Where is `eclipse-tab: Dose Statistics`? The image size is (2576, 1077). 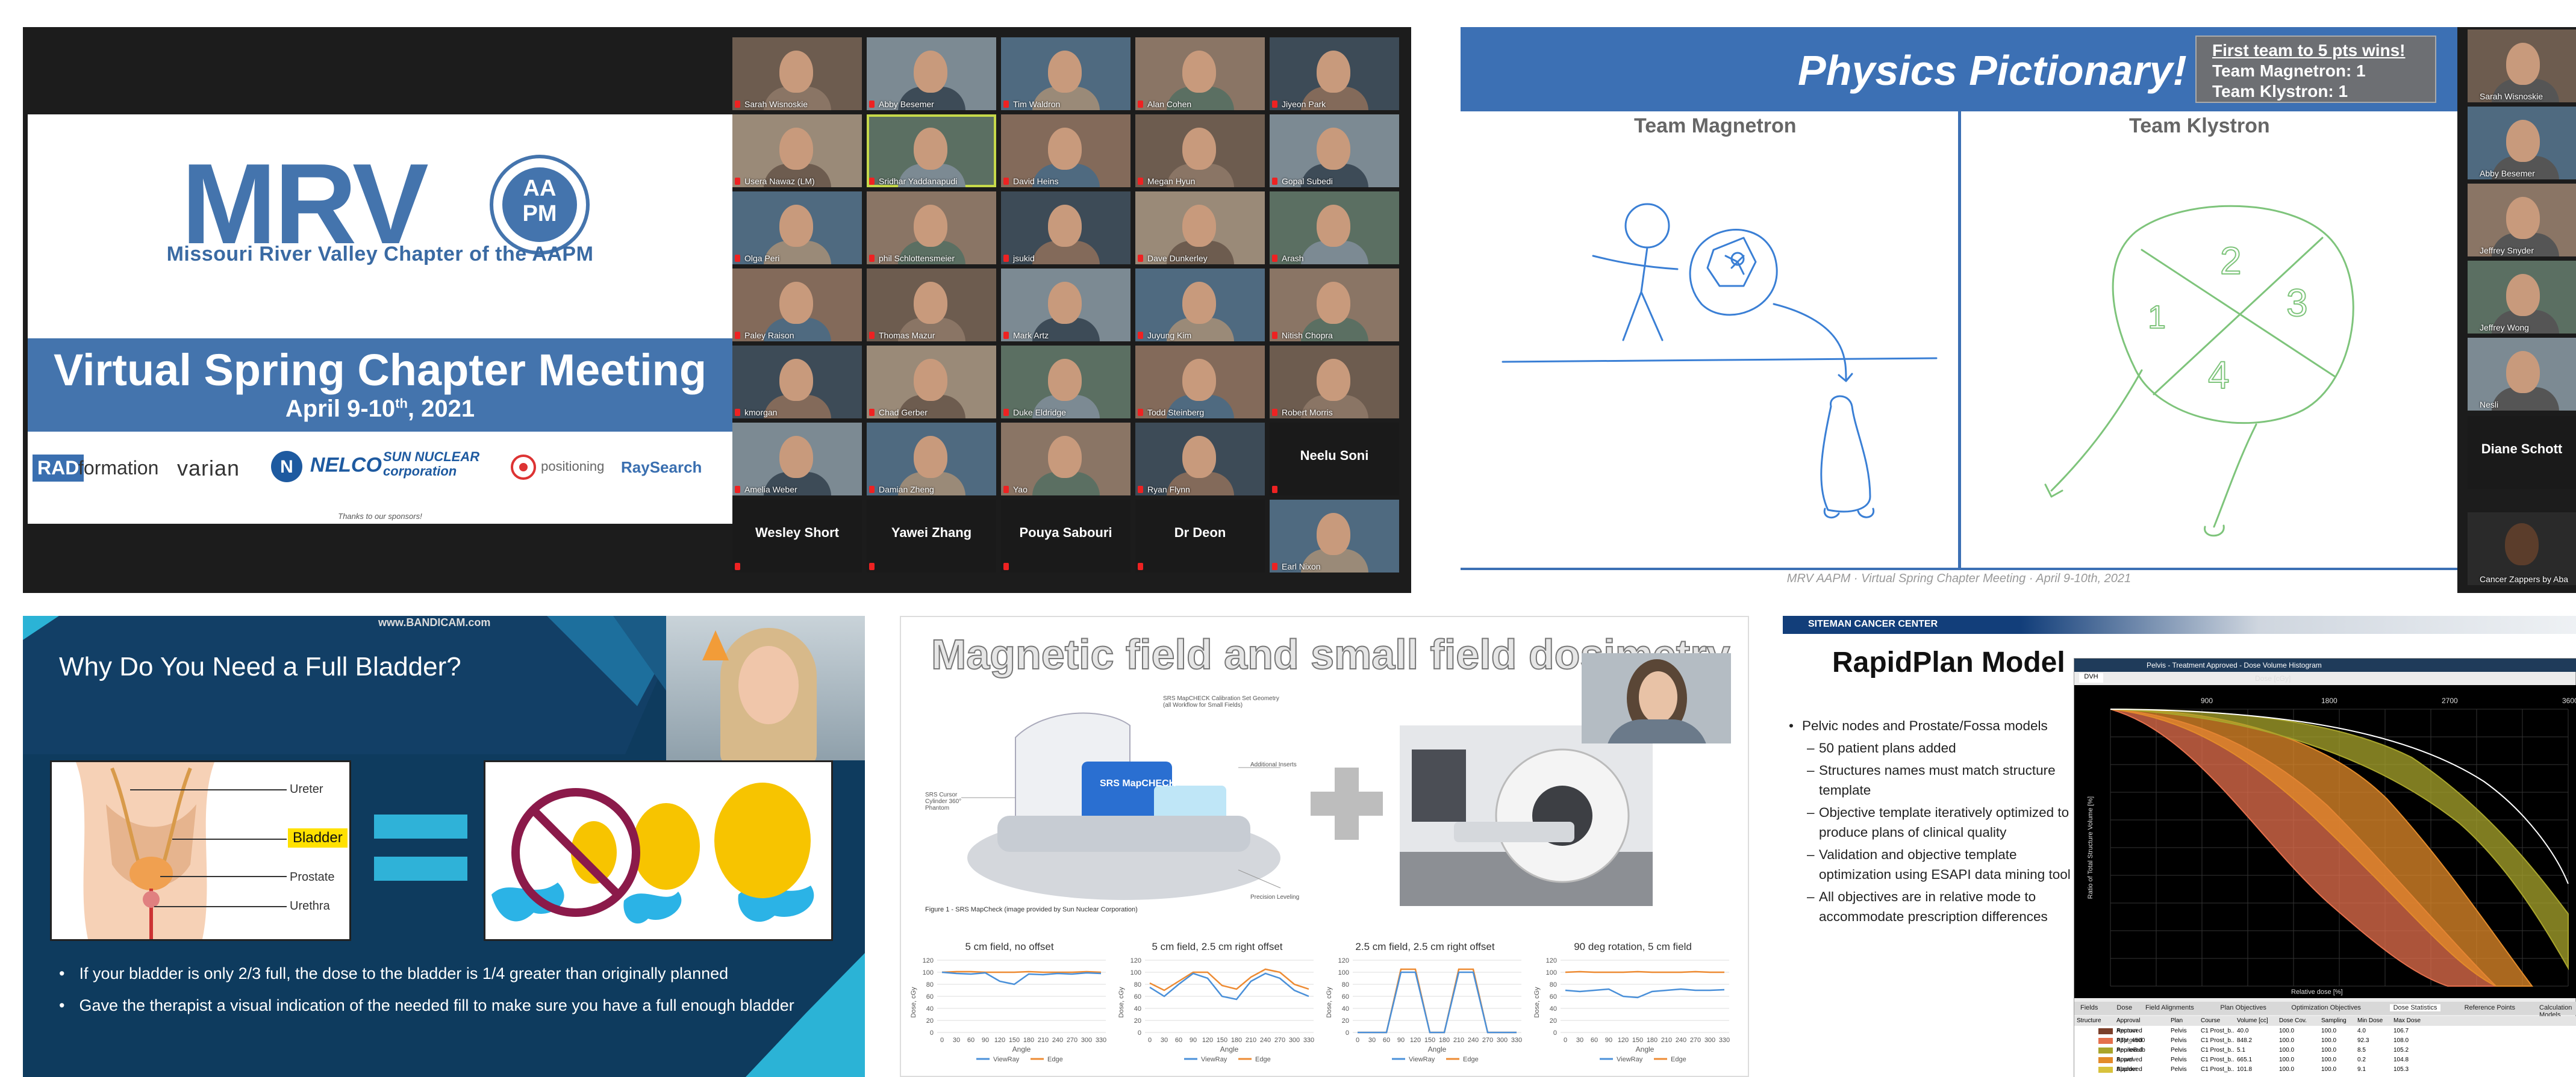
eclipse-tab: Dose Statistics is located at coordinates (2415, 1007).